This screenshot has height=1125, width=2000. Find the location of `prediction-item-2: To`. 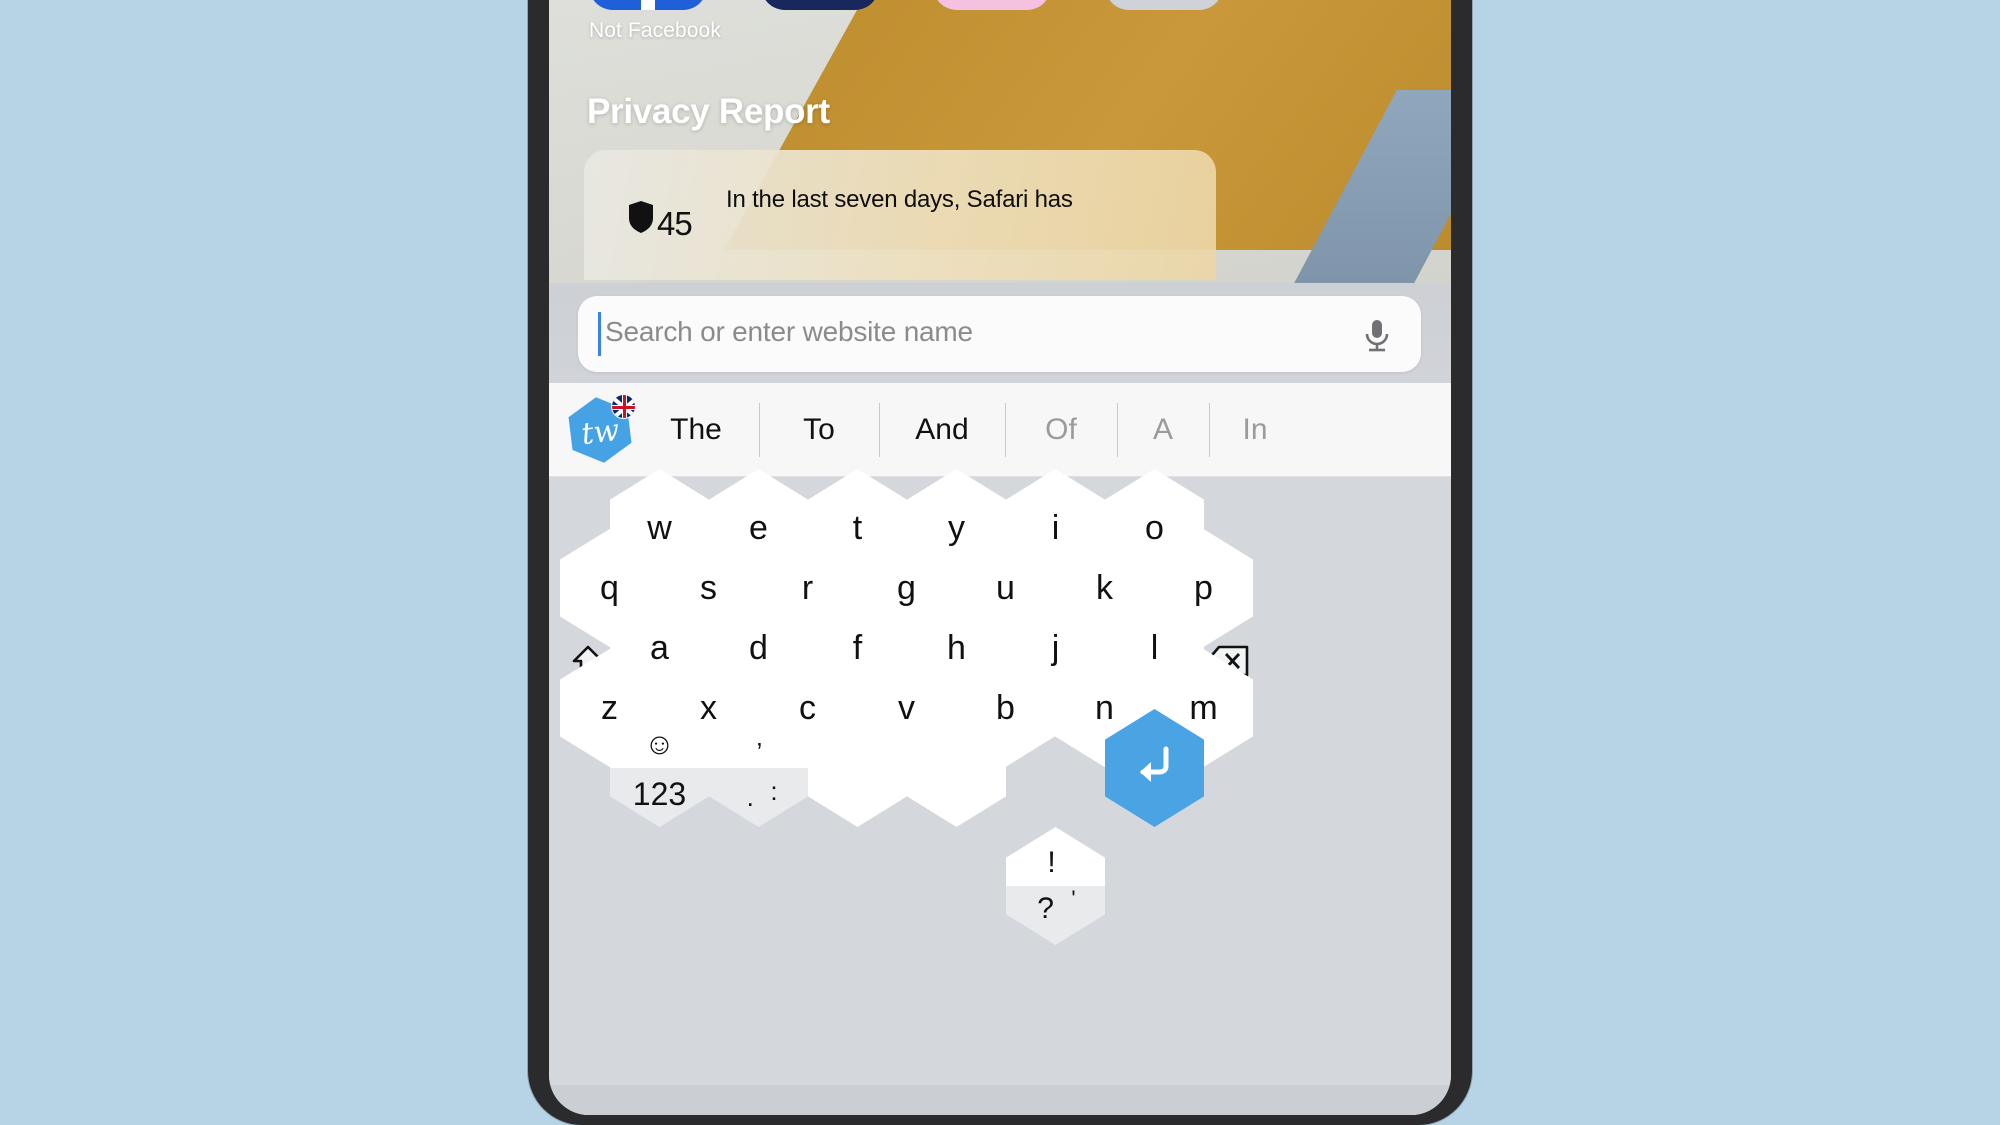

prediction-item-2: To is located at coordinates (819, 429).